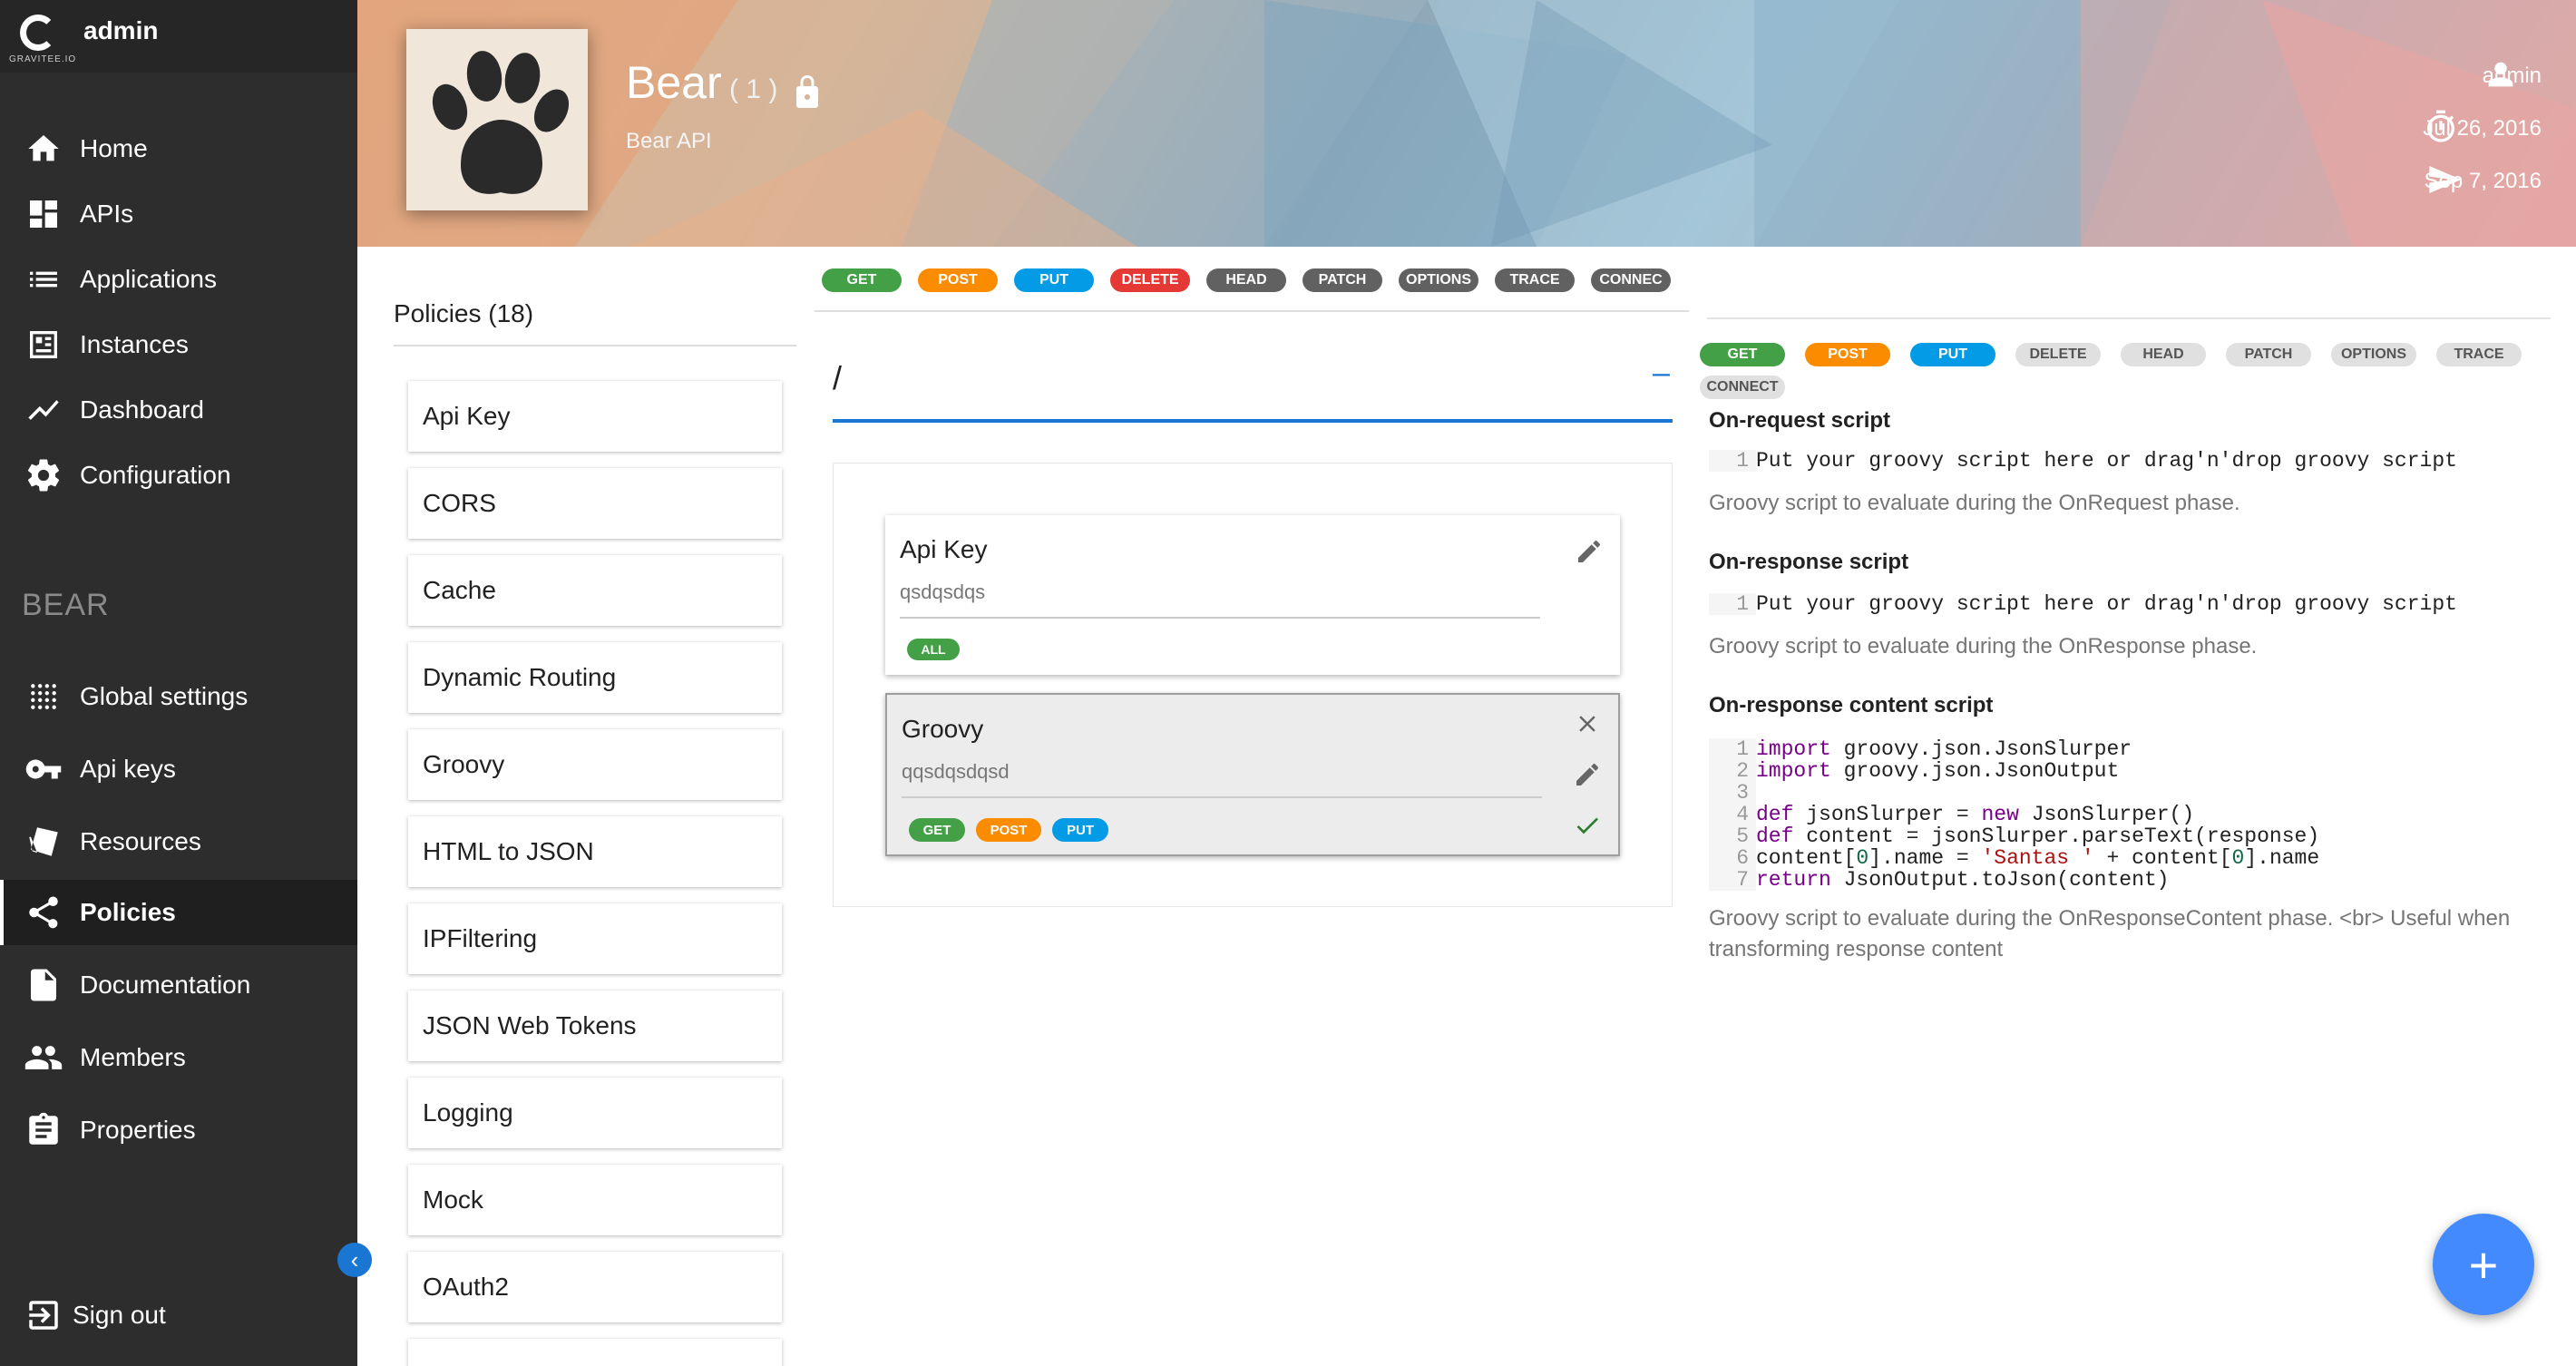 The width and height of the screenshot is (2576, 1366). What do you see at coordinates (1631, 280) in the screenshot?
I see `method-toggle-connec: CONNEC` at bounding box center [1631, 280].